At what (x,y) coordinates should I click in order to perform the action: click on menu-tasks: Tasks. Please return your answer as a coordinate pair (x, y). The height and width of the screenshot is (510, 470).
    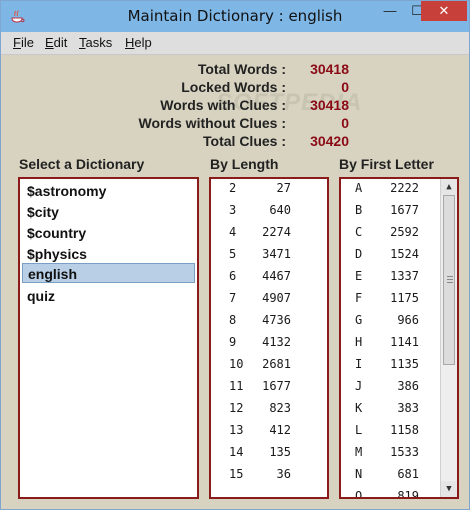
    Looking at the image, I should click on (95, 42).